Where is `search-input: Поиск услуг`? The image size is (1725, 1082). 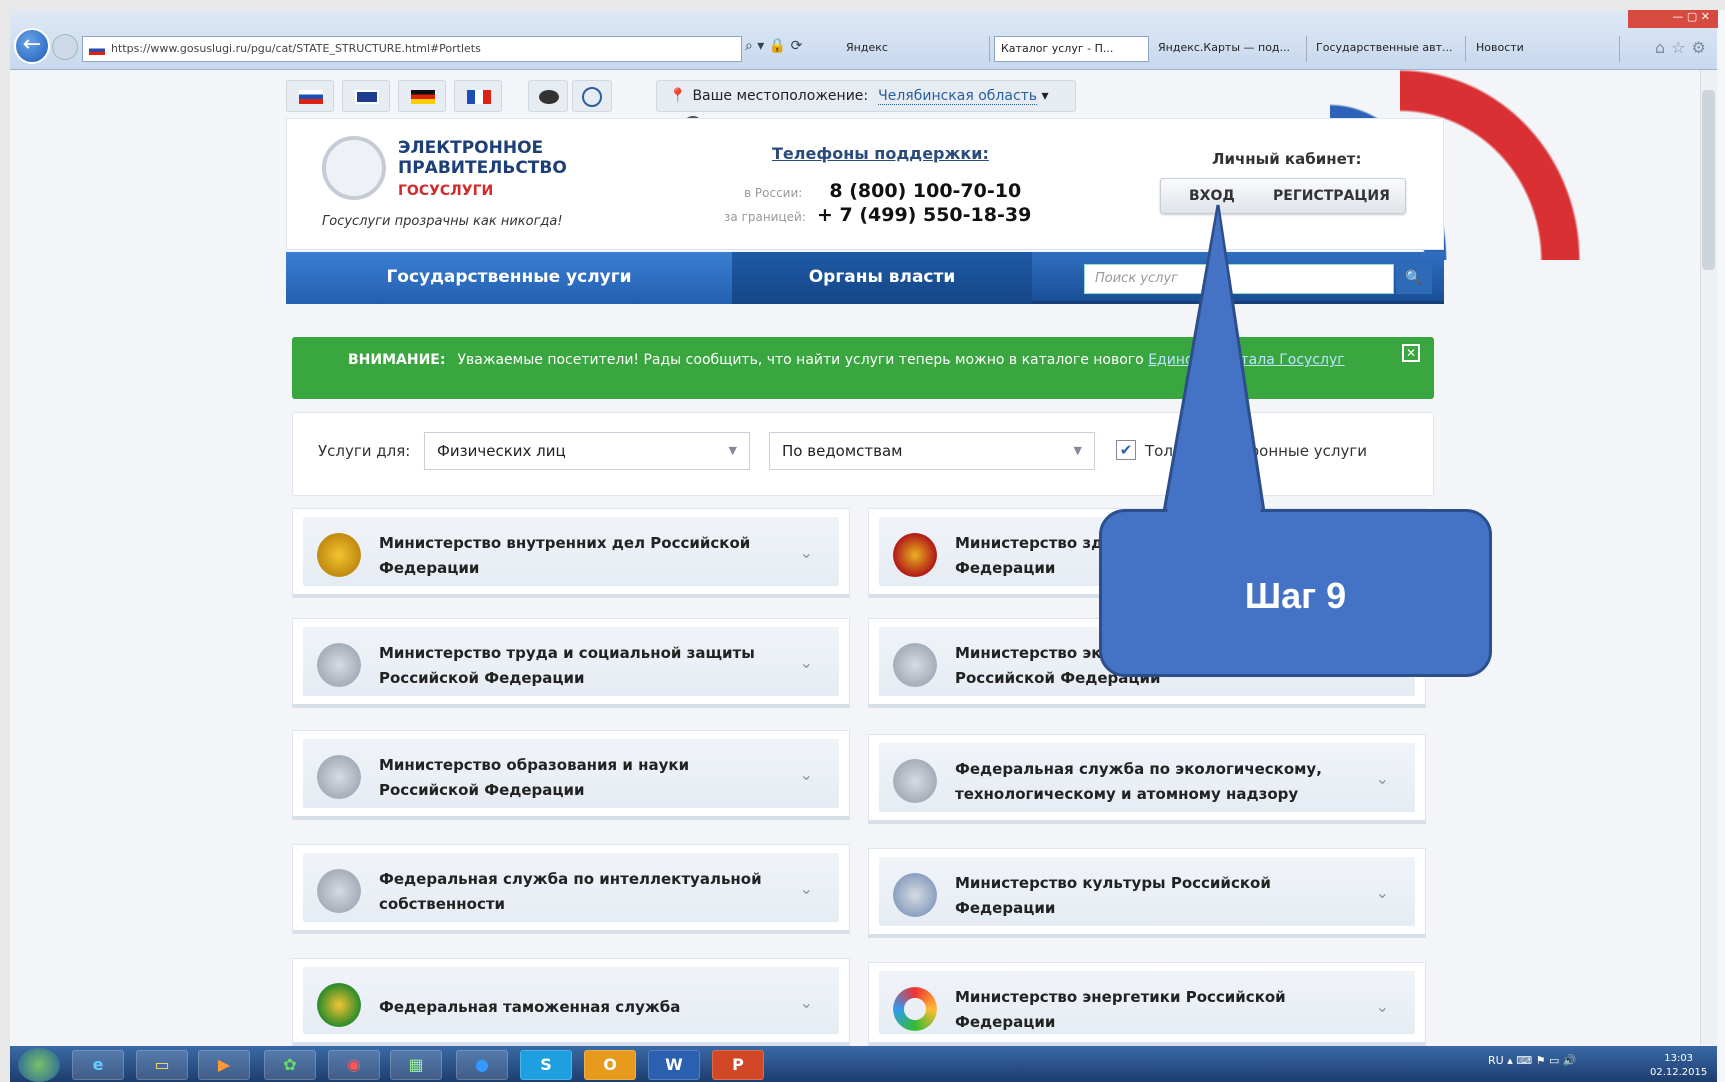 search-input: Поиск услуг is located at coordinates (1239, 279).